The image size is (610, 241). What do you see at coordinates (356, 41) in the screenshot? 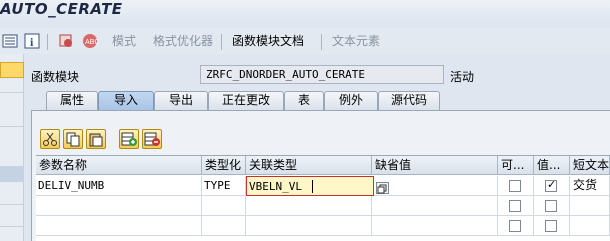
I see `text-elements-button: 文本元素` at bounding box center [356, 41].